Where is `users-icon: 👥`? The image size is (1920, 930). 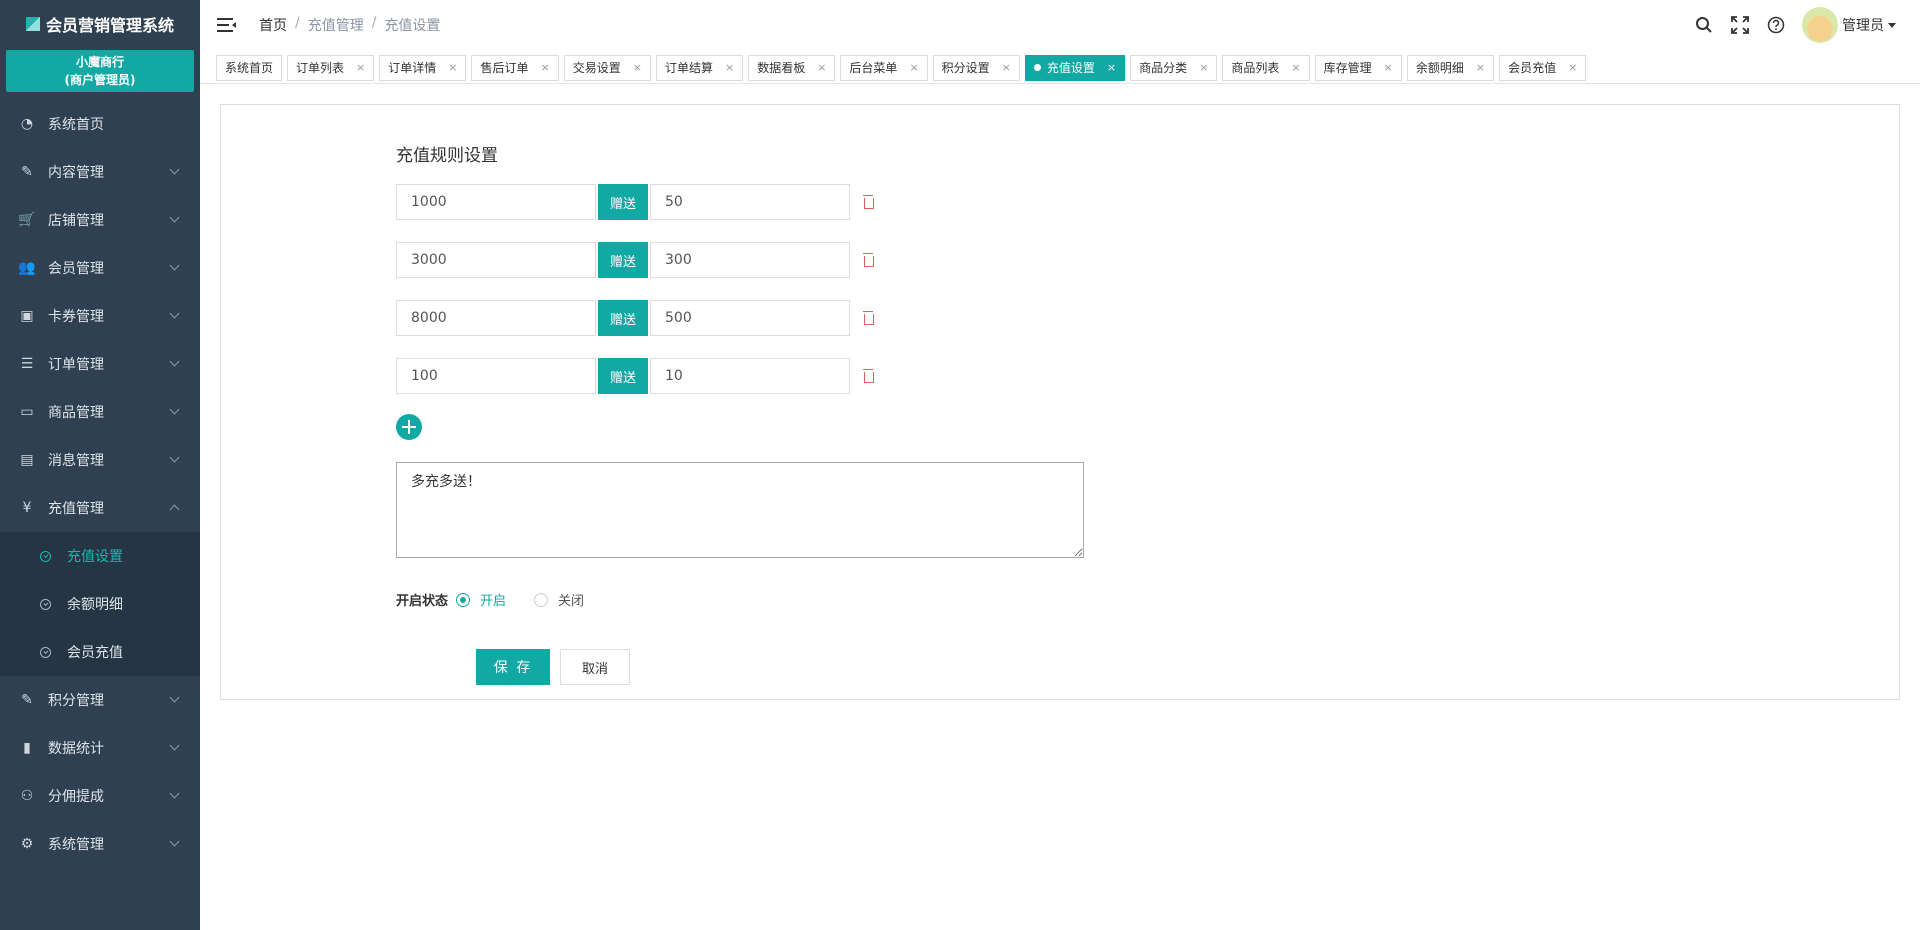
users-icon: 👥 is located at coordinates (27, 268).